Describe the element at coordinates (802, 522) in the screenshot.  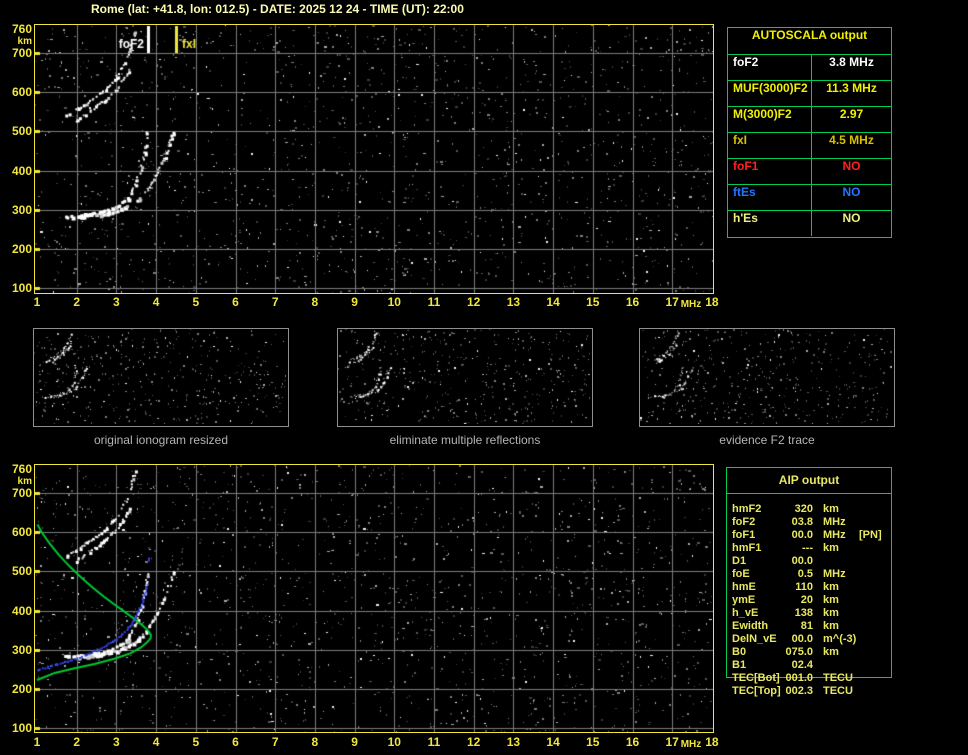
I see `aip-row-value: 03.8` at that location.